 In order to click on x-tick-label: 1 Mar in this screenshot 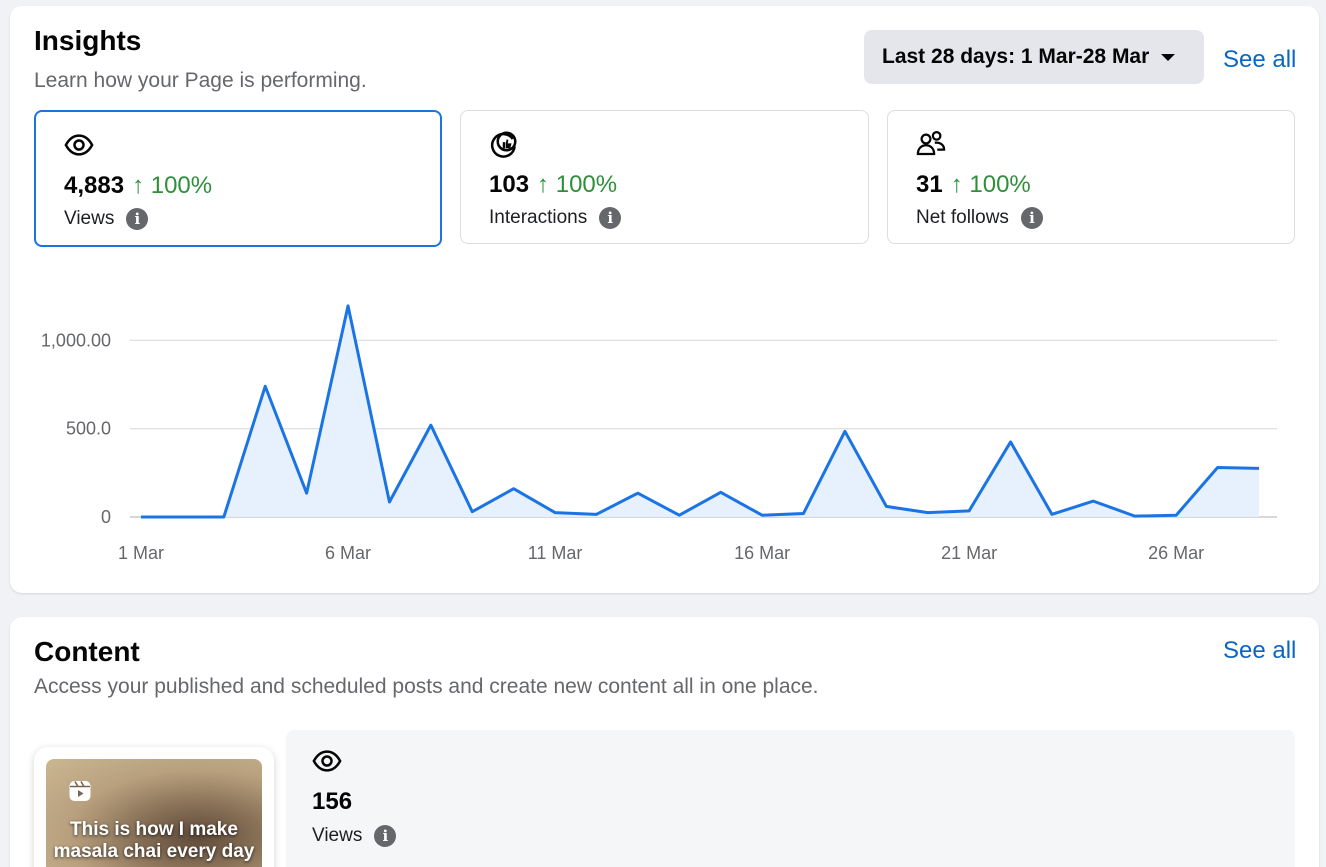, I will do `click(141, 553)`.